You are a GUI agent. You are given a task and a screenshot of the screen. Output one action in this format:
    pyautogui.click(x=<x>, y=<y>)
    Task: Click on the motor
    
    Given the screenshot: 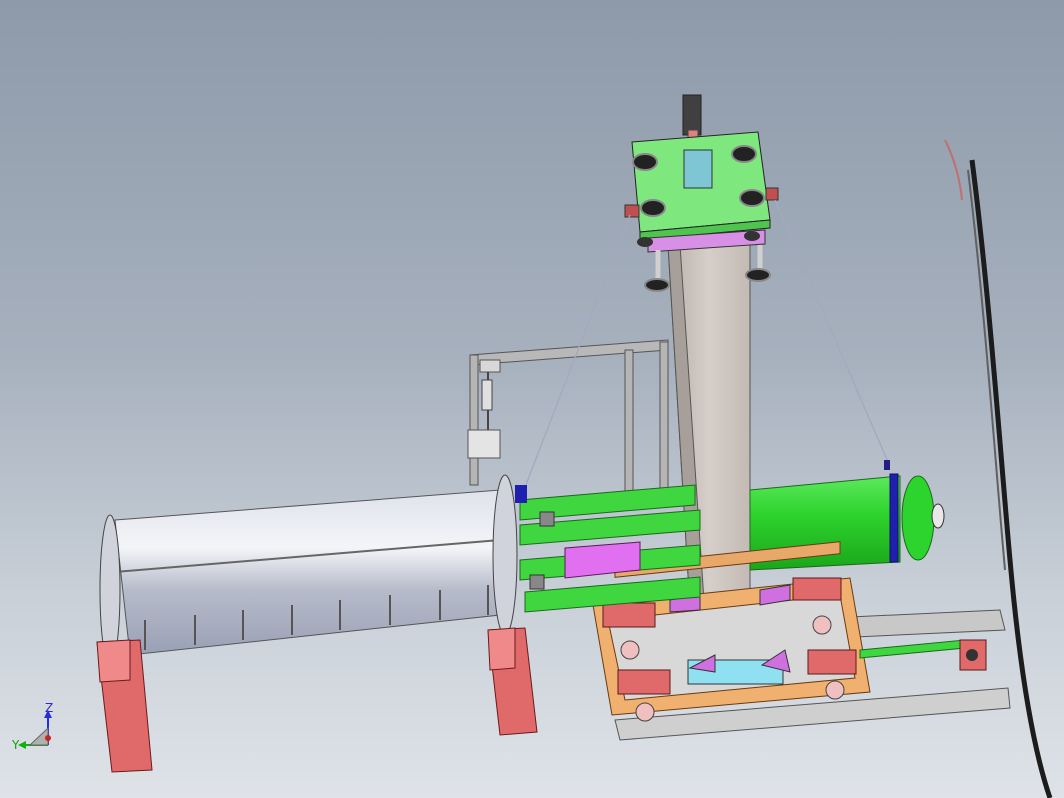 What is the action you would take?
    pyautogui.click(x=692, y=115)
    